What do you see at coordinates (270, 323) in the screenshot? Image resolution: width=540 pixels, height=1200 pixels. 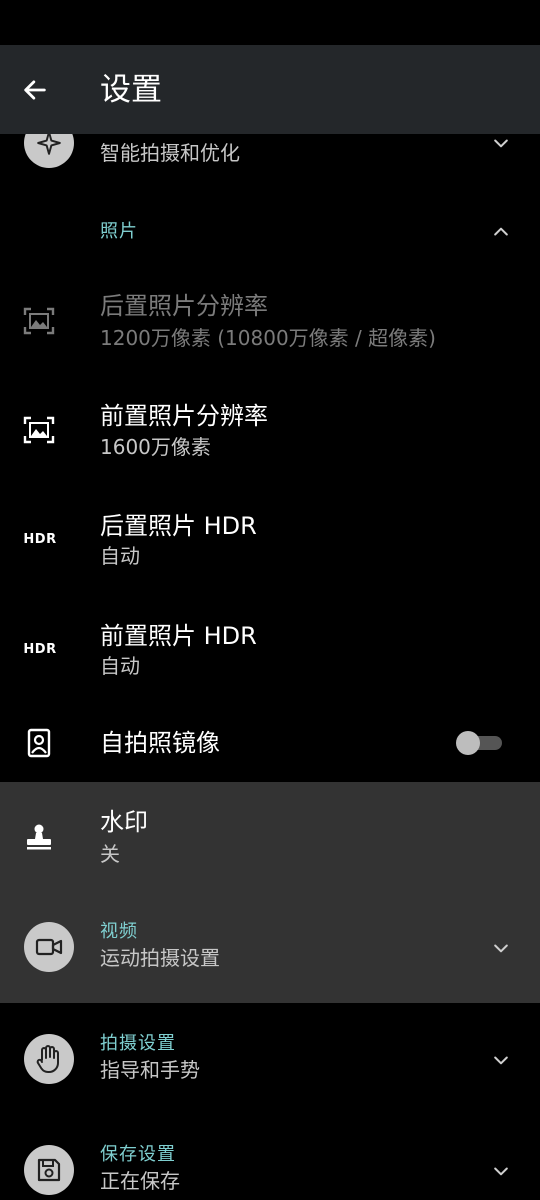 I see `rear-photo-resolution-item: 后置照片分辨率 1200万像素 (10800万像素 / 超像素)` at bounding box center [270, 323].